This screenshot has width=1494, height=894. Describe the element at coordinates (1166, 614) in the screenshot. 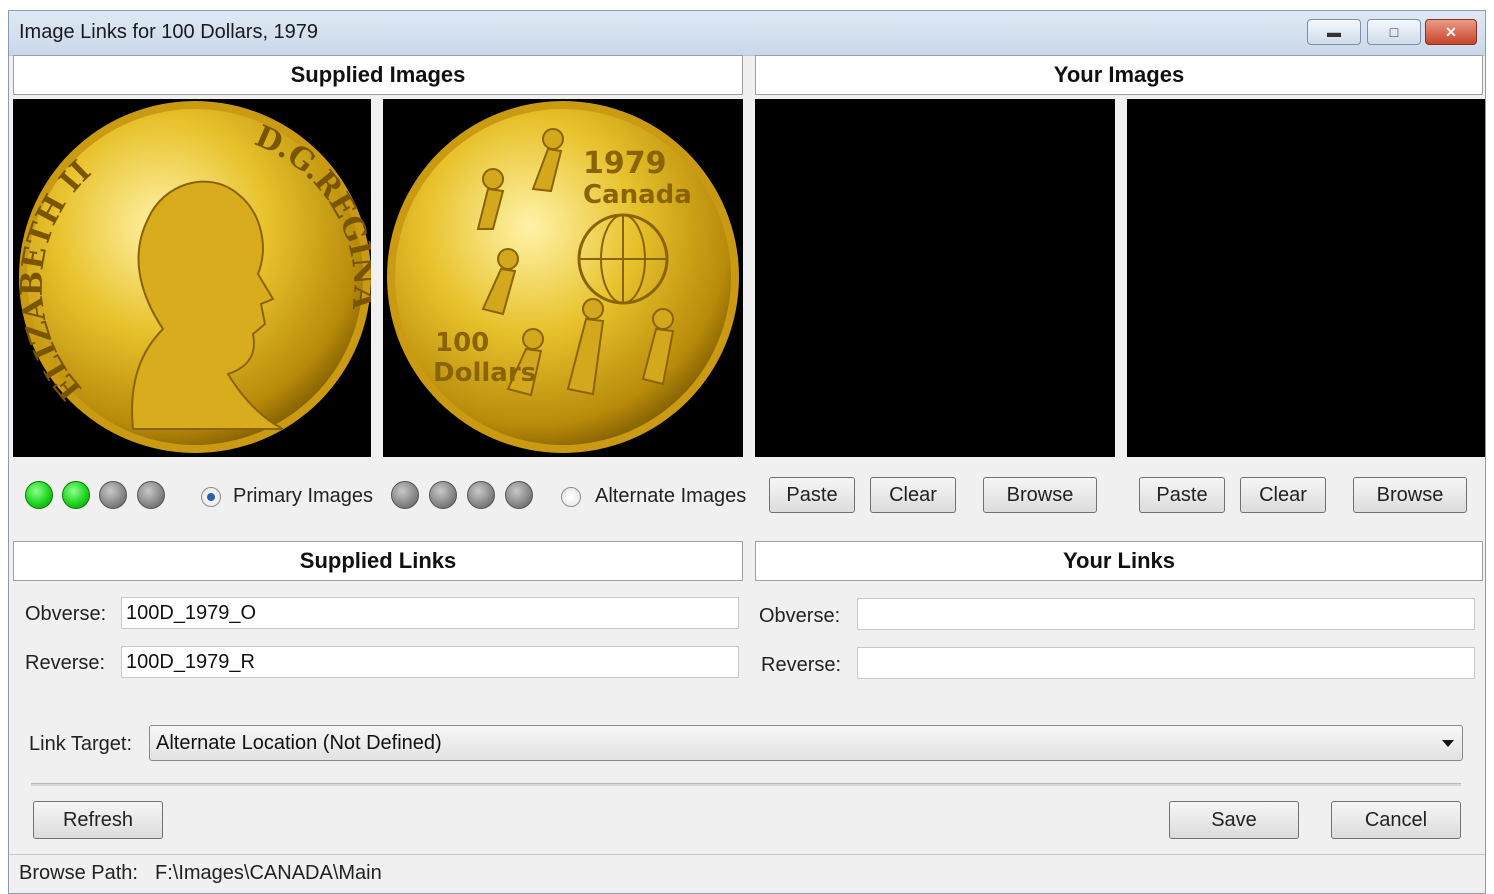

I see `your-obverse-field` at that location.